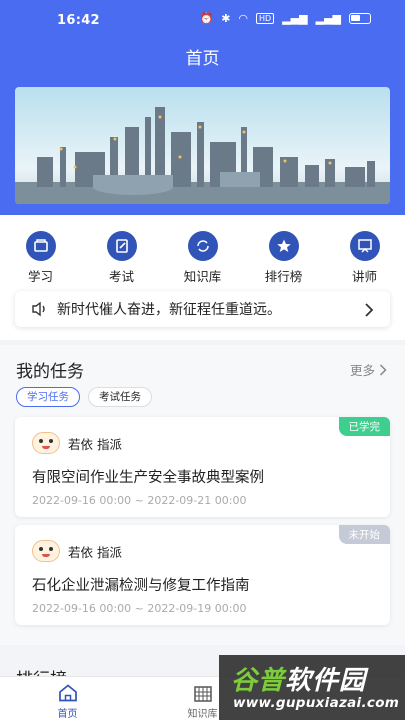 The height and width of the screenshot is (720, 405). I want to click on tasks-title: 我的任务, so click(50, 372).